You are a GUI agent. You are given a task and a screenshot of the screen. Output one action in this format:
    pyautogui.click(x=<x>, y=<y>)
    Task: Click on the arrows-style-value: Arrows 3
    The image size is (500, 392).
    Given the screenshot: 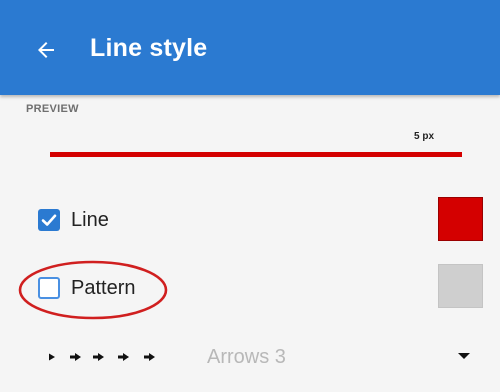 What is the action you would take?
    pyautogui.click(x=246, y=357)
    